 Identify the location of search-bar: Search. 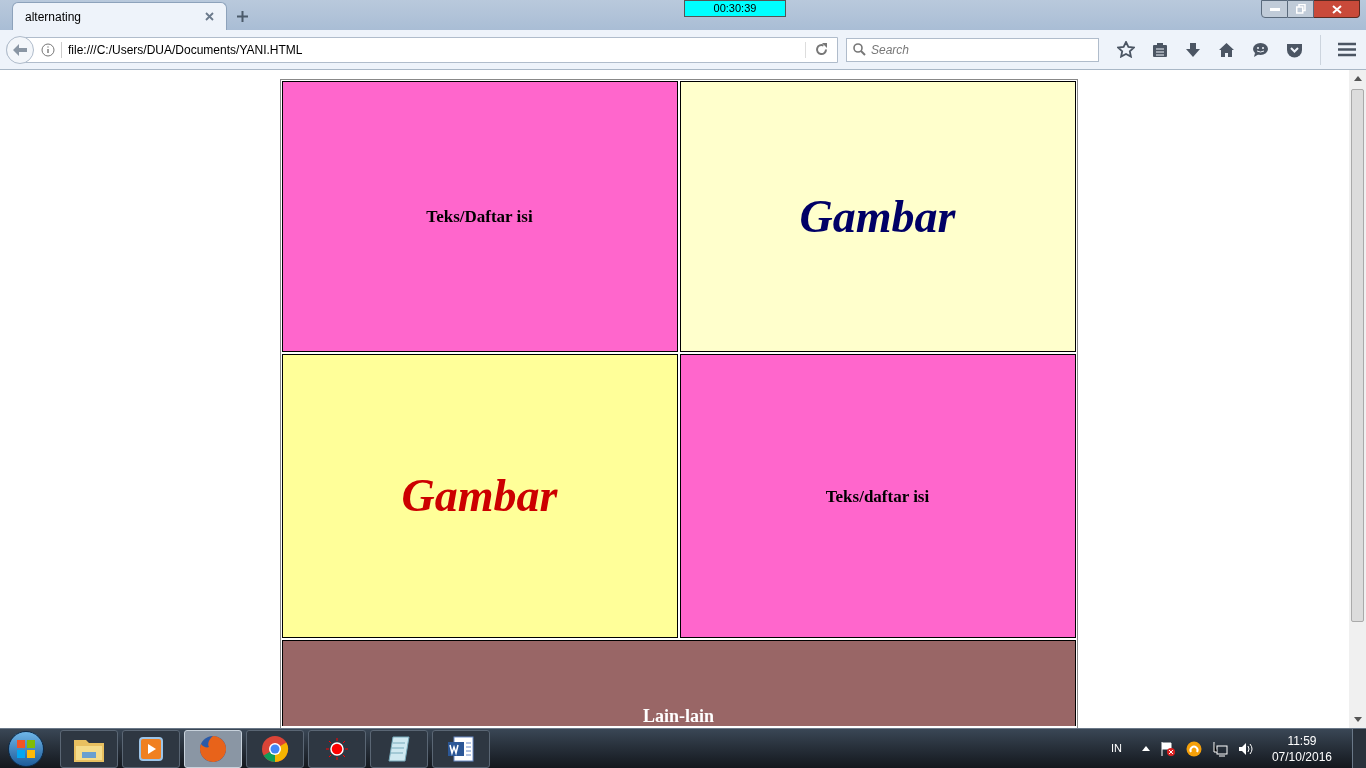
(972, 49).